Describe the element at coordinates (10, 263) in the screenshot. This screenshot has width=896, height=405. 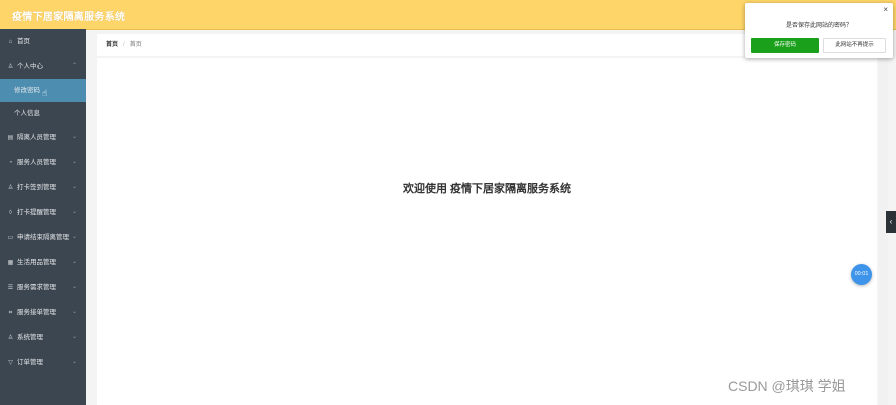
I see `building-icon: ▦` at that location.